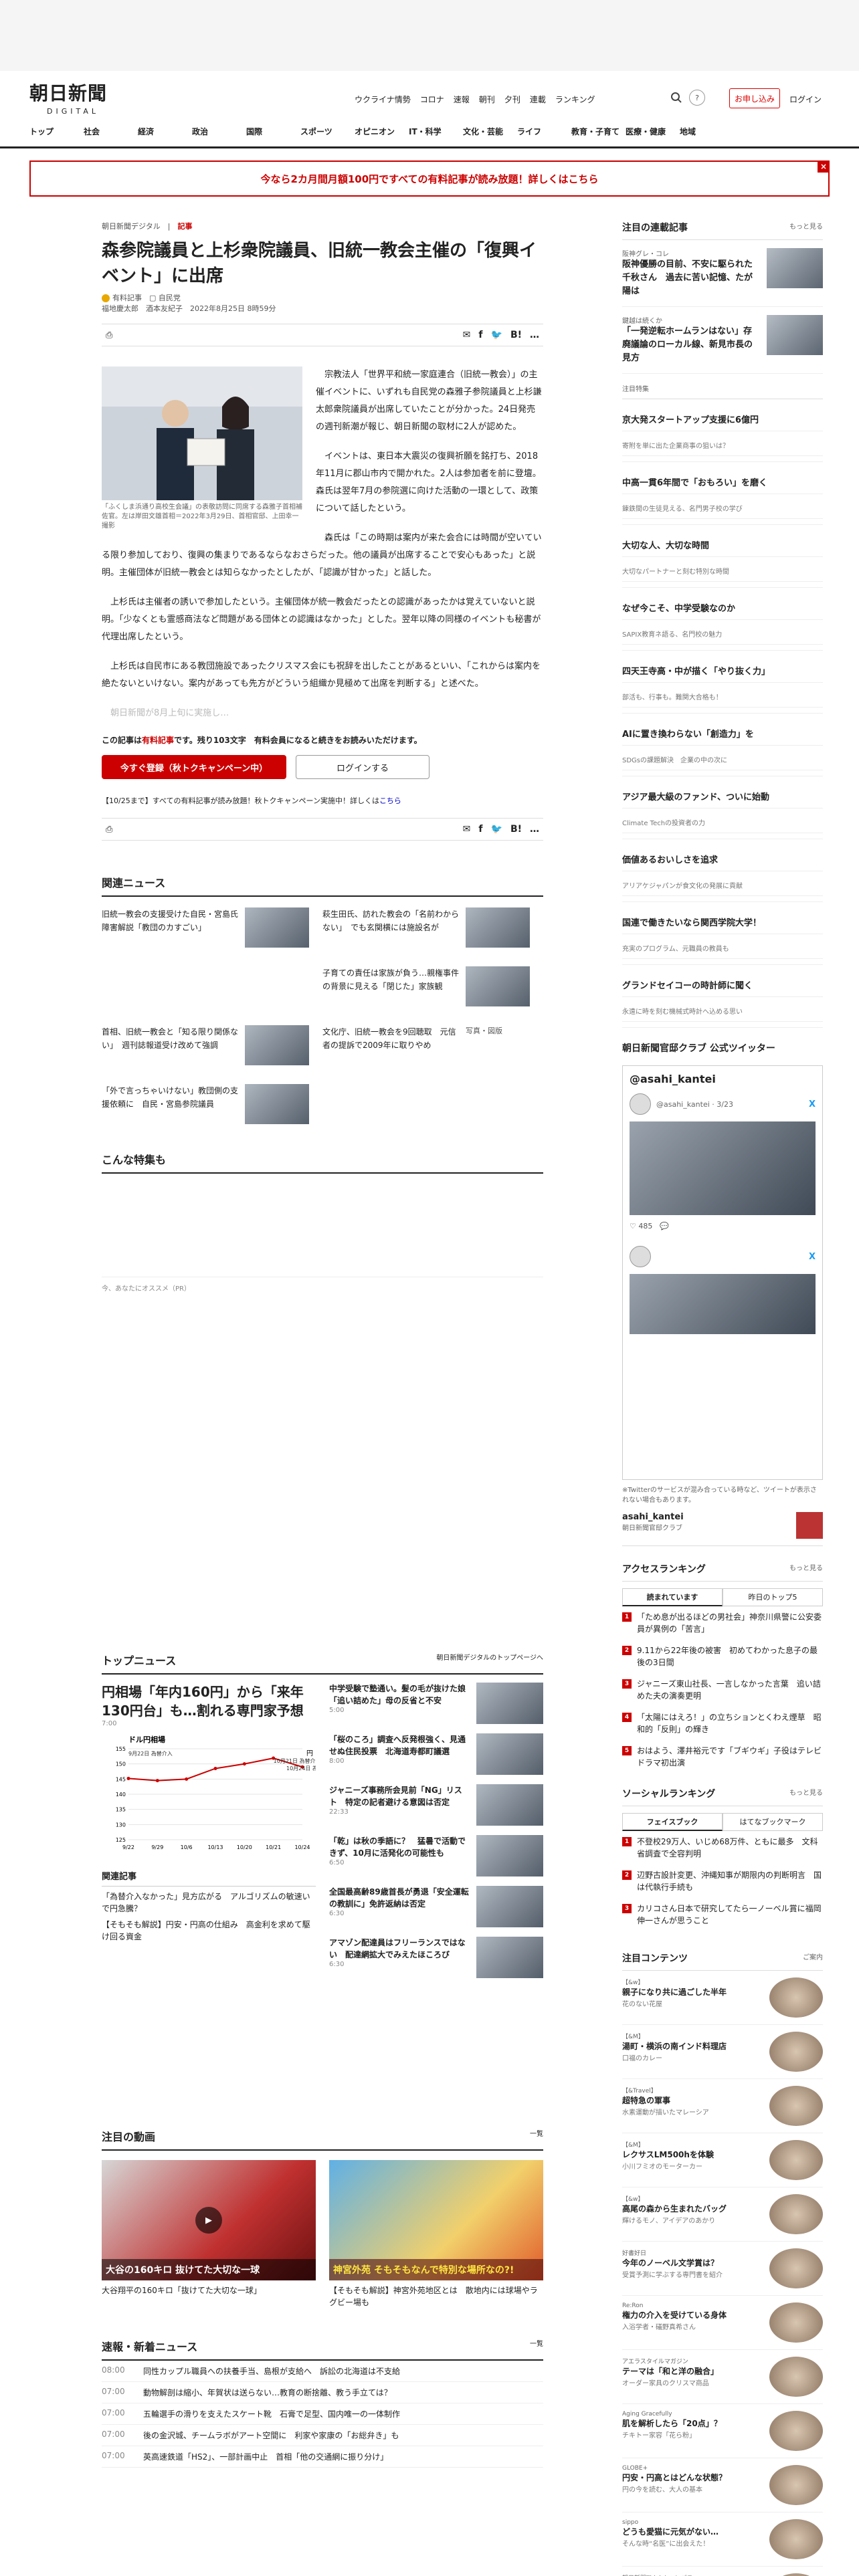 This screenshot has width=859, height=2576. Describe the element at coordinates (209, 2220) in the screenshot. I see `play-icon: ▶` at that location.